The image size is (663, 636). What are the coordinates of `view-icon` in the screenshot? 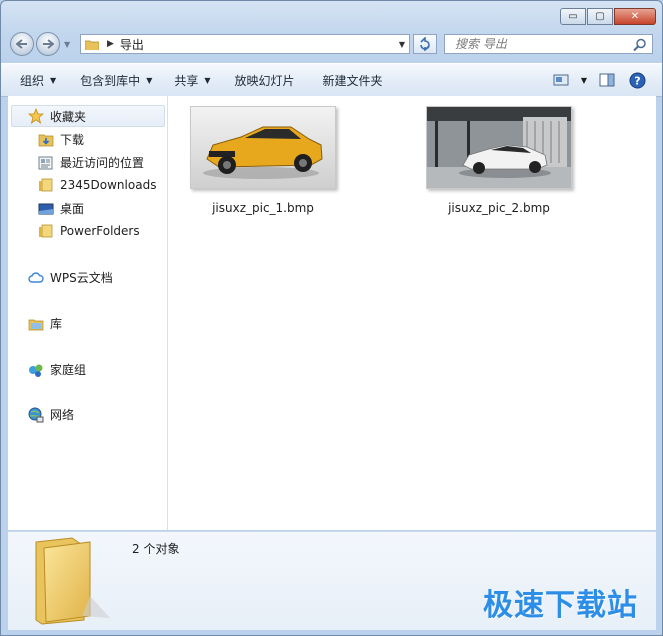 It's located at (561, 80).